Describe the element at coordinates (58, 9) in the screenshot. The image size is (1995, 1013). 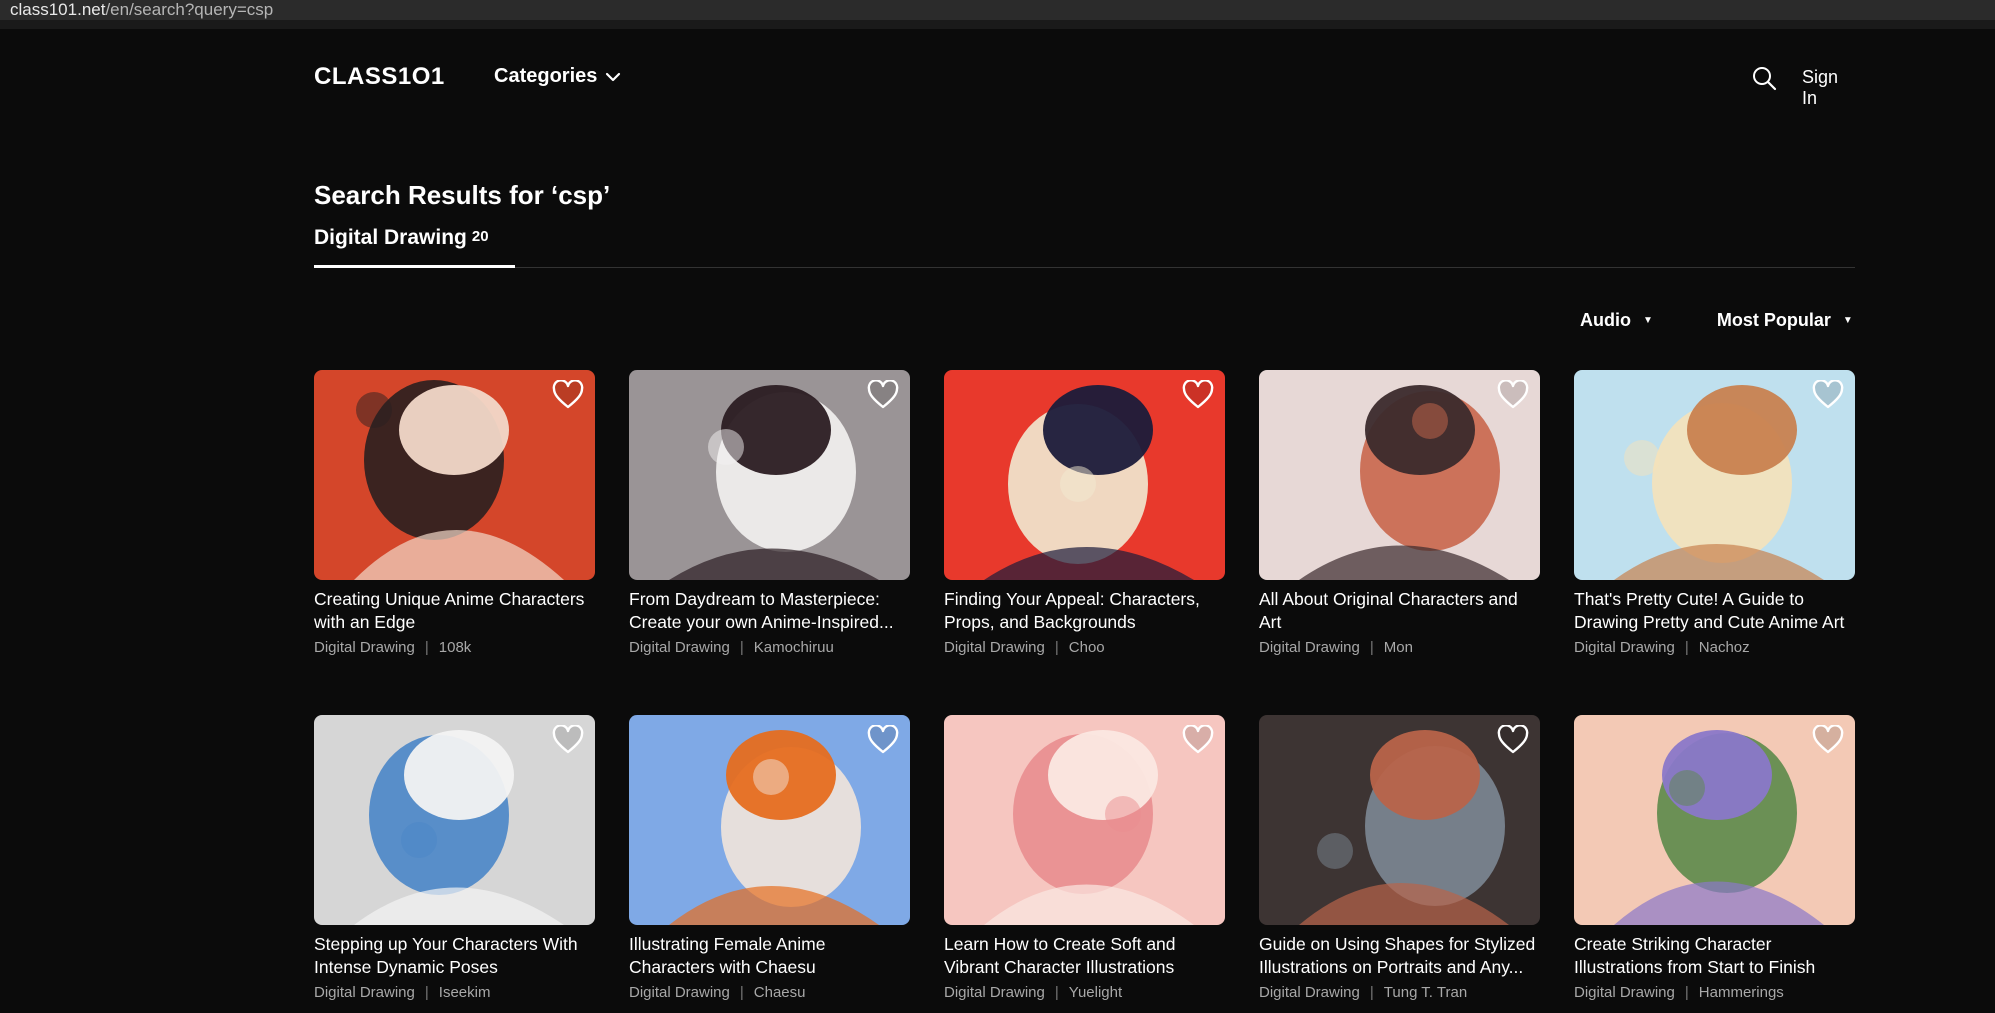
I see `url-host: class101.net` at that location.